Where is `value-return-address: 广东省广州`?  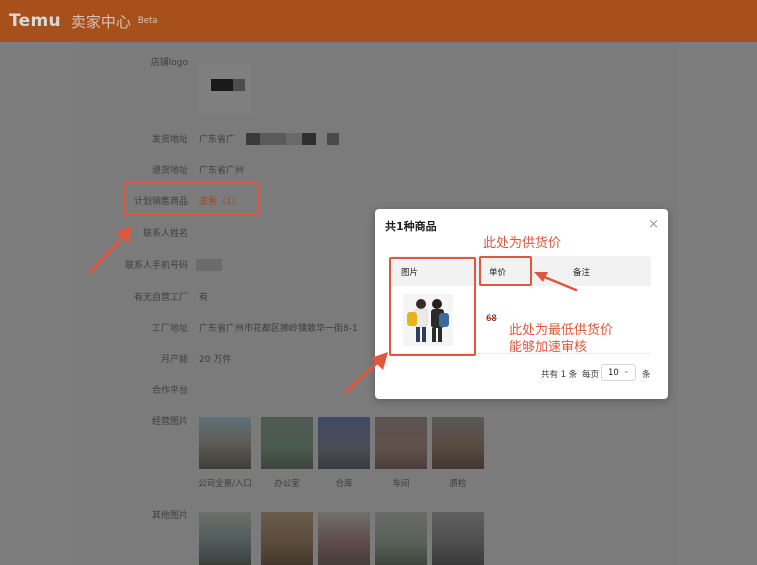 value-return-address: 广东省广州 is located at coordinates (222, 171).